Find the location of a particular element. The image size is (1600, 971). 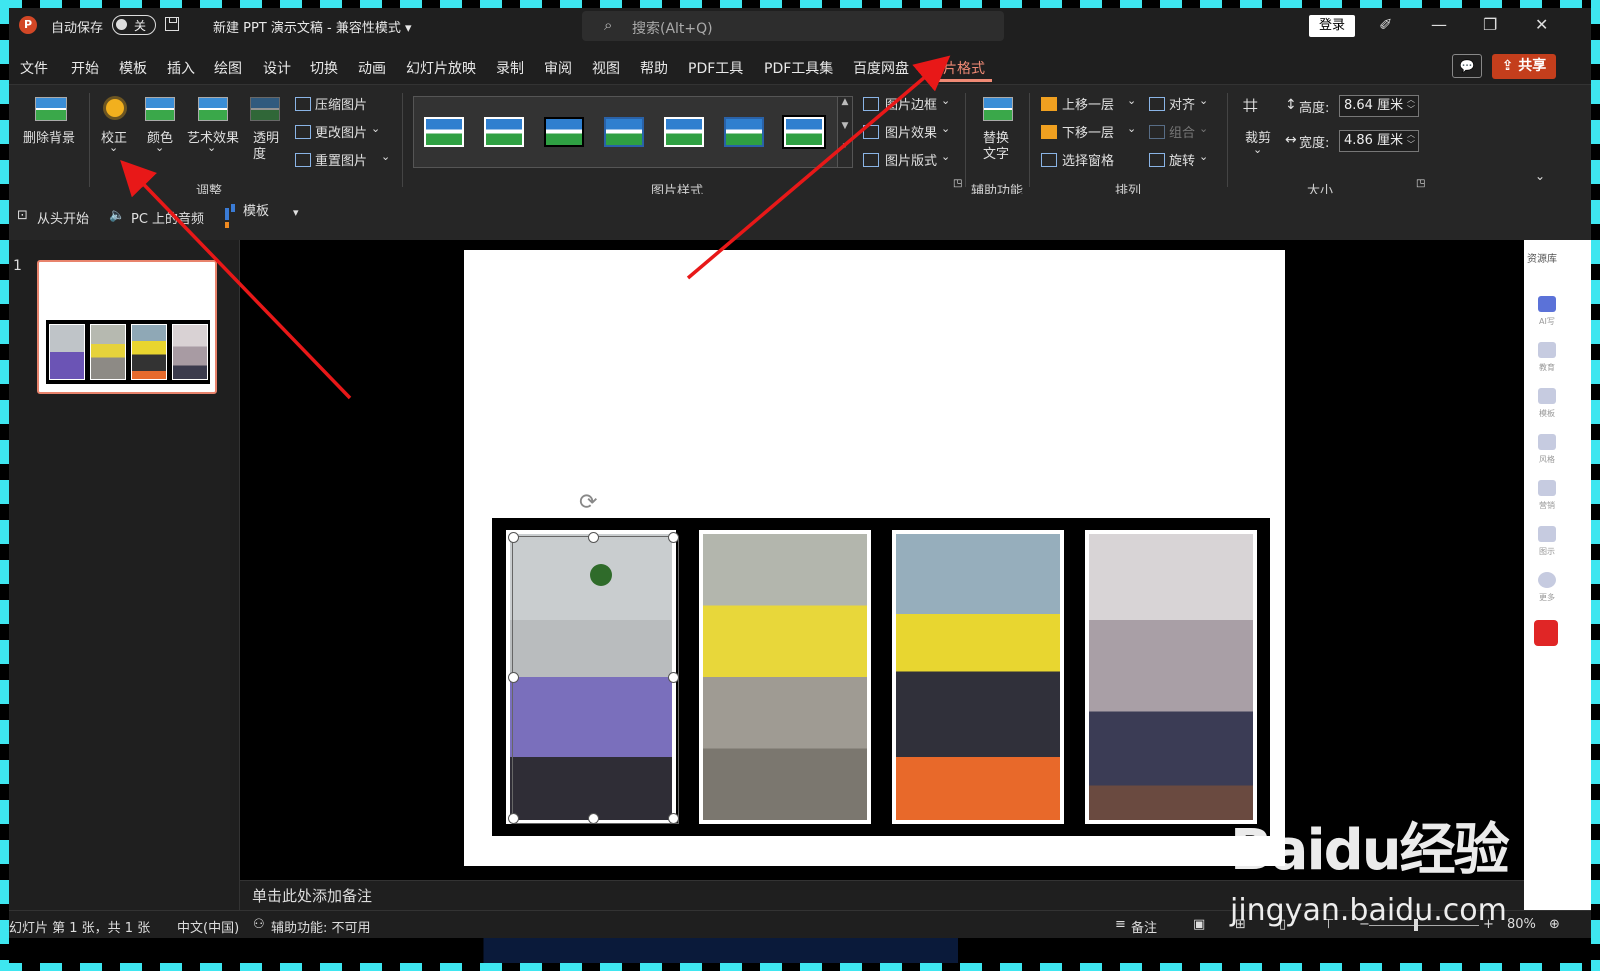

notes-placeholder: 单击此处添加备注 is located at coordinates (312, 896).